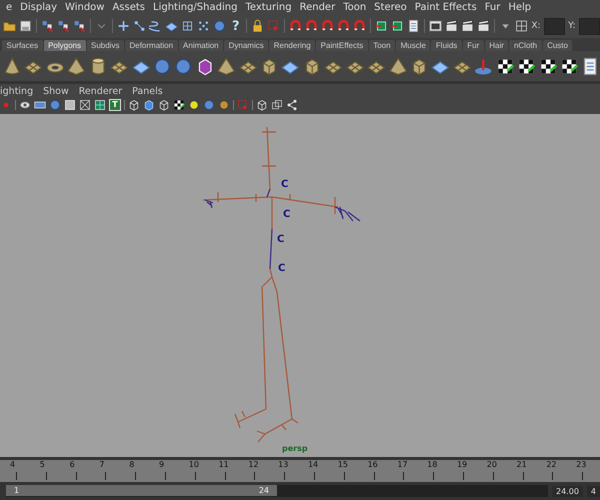  What do you see at coordinates (201, 45) in the screenshot?
I see `shelf-tab: Animation` at bounding box center [201, 45].